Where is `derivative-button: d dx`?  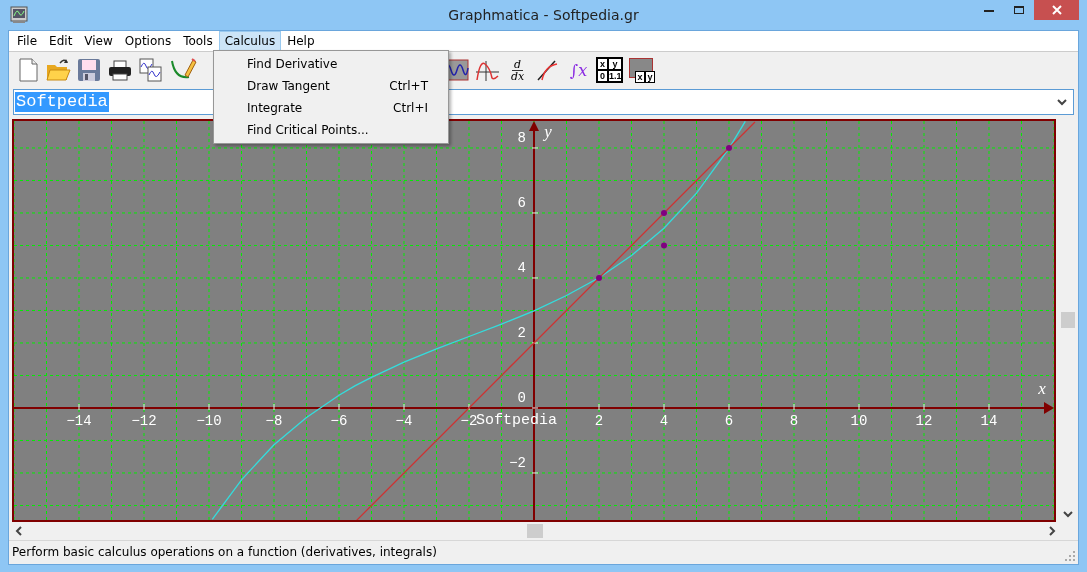 derivative-button: d dx is located at coordinates (517, 70).